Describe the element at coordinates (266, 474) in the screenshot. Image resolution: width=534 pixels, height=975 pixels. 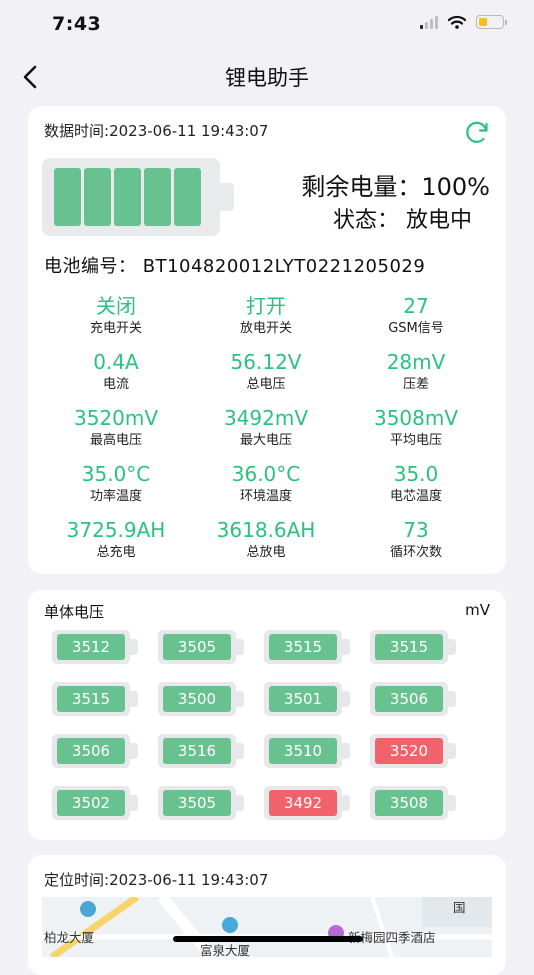
I see `metric-value: 36.0°C` at that location.